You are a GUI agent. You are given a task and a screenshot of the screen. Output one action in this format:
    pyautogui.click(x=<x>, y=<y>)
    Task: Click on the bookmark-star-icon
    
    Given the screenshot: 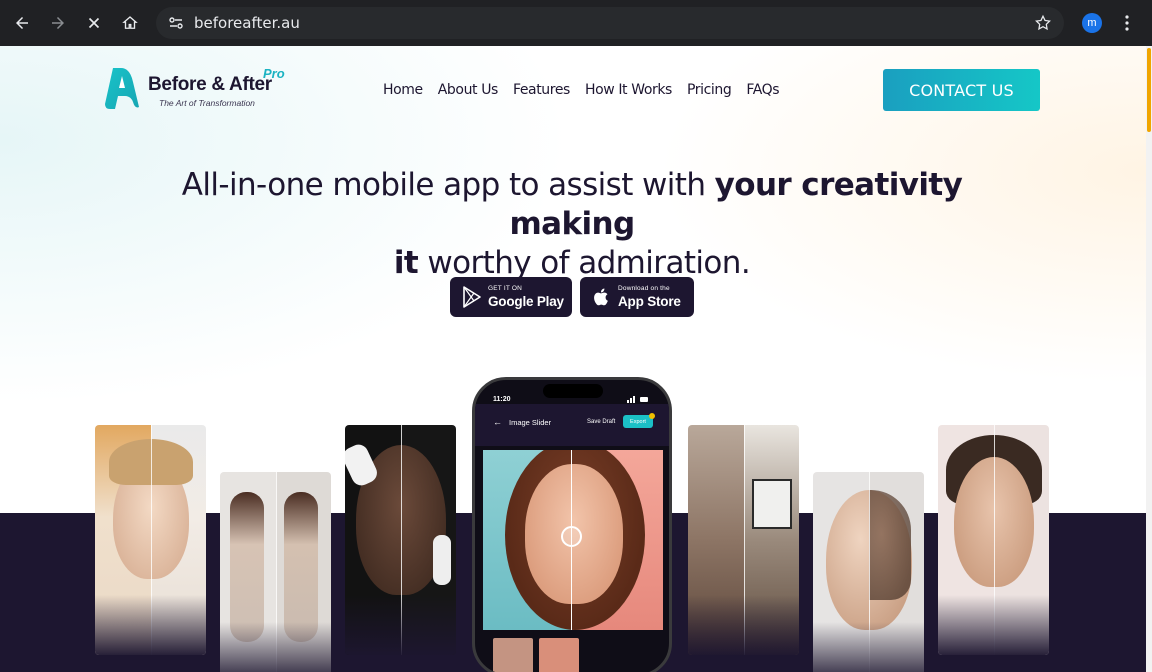 What is the action you would take?
    pyautogui.click(x=1043, y=25)
    